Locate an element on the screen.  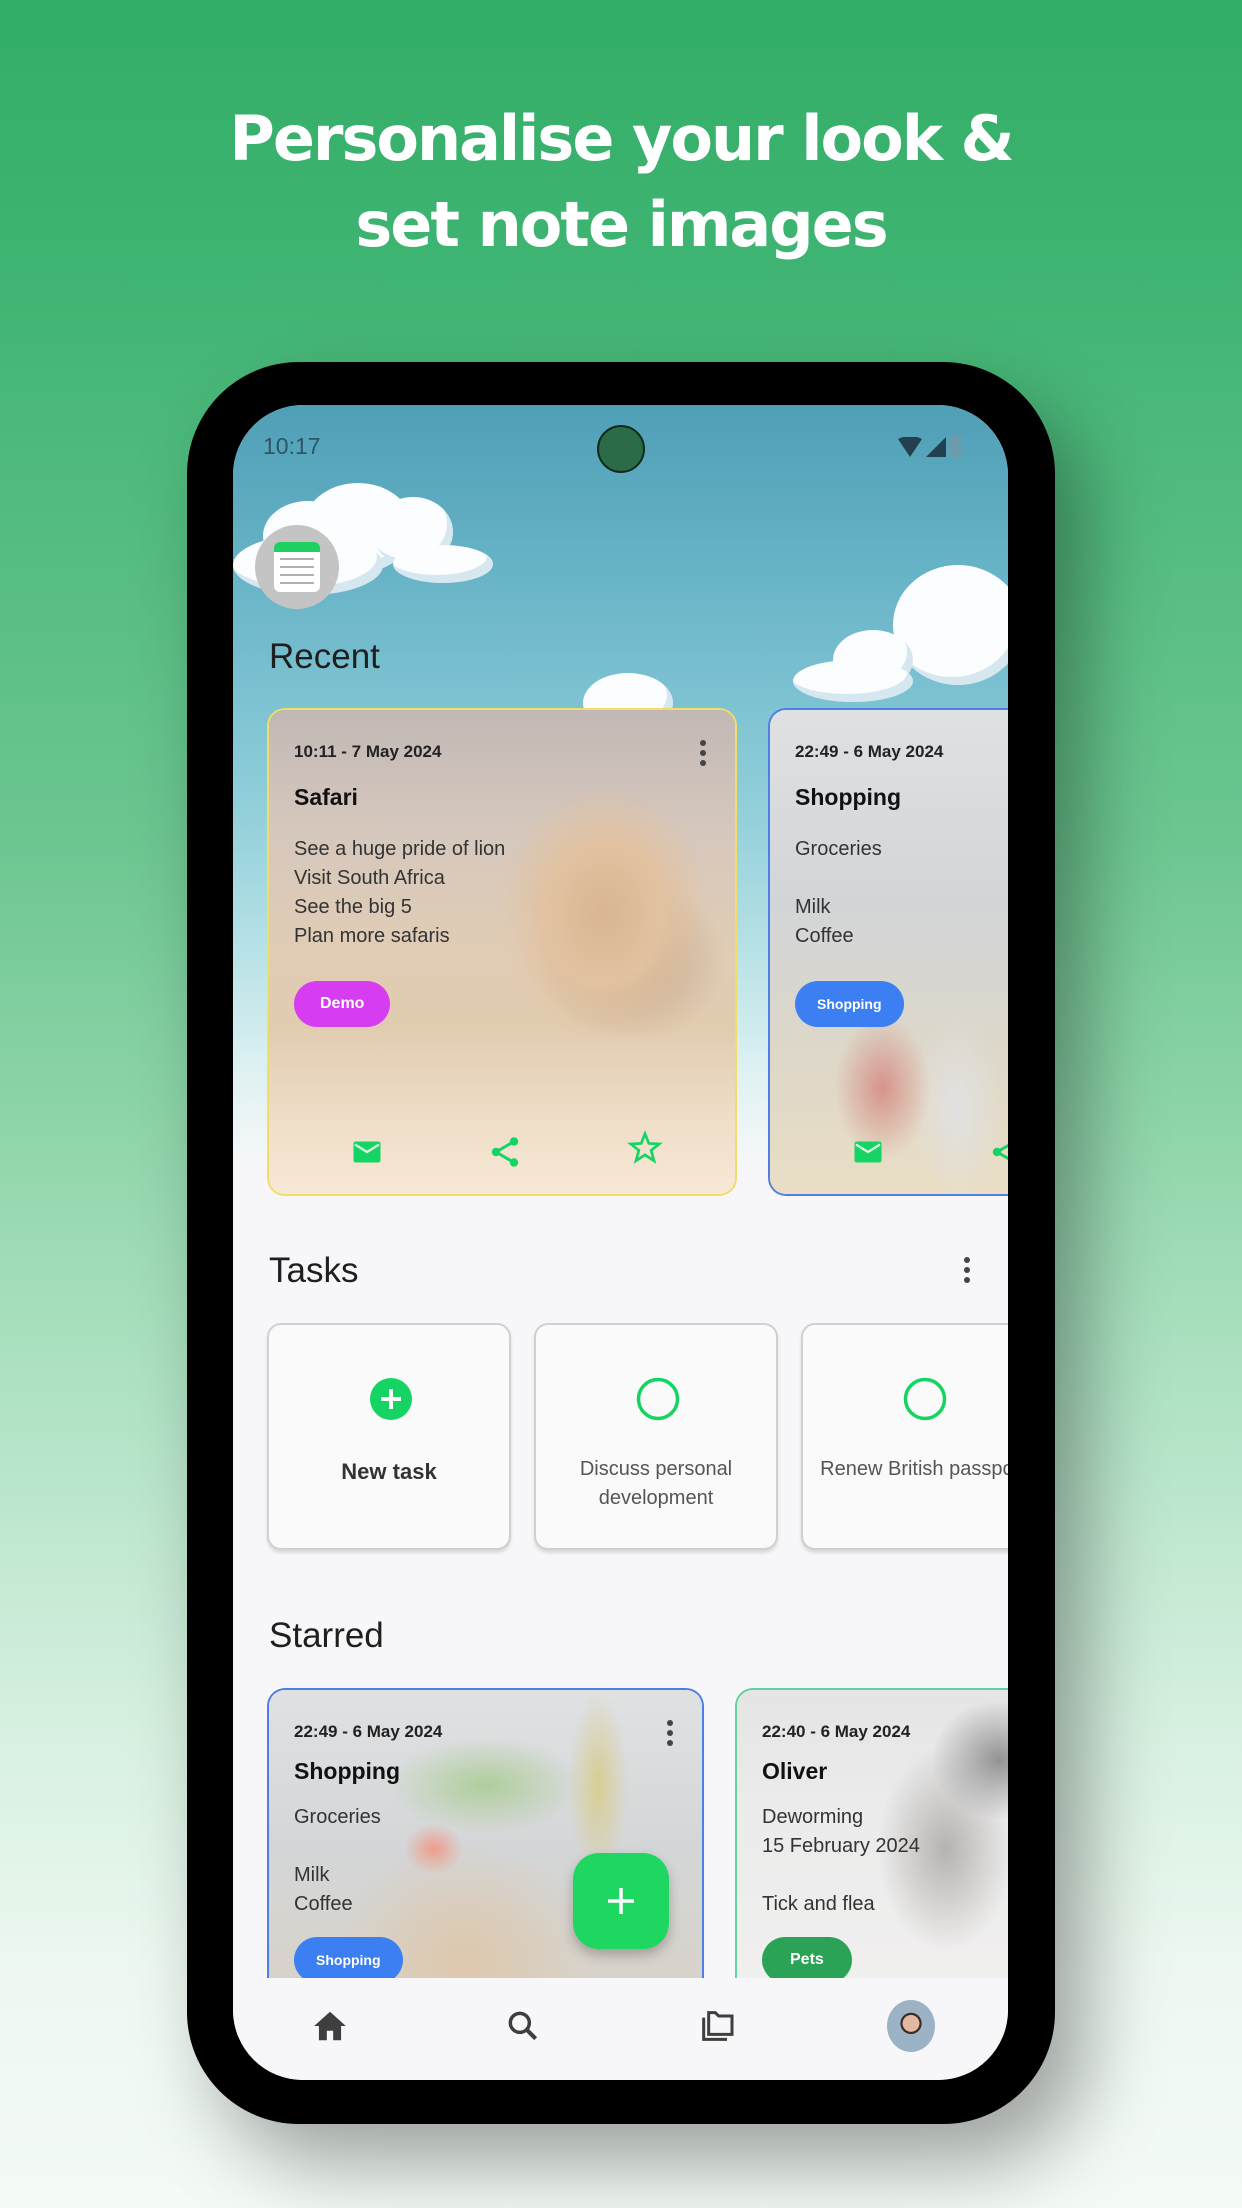
front-camera is located at coordinates (621, 449).